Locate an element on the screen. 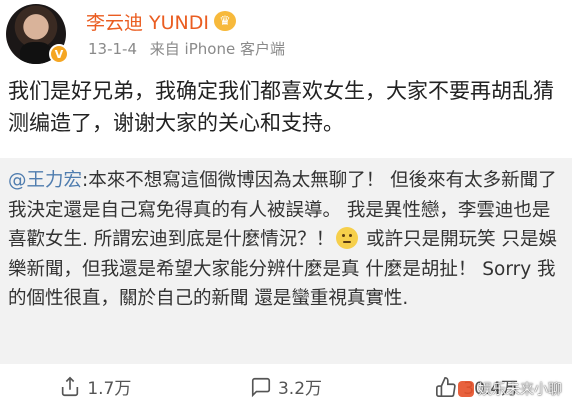 This screenshot has width=572, height=409. thinking-emoji-icon is located at coordinates (347, 238).